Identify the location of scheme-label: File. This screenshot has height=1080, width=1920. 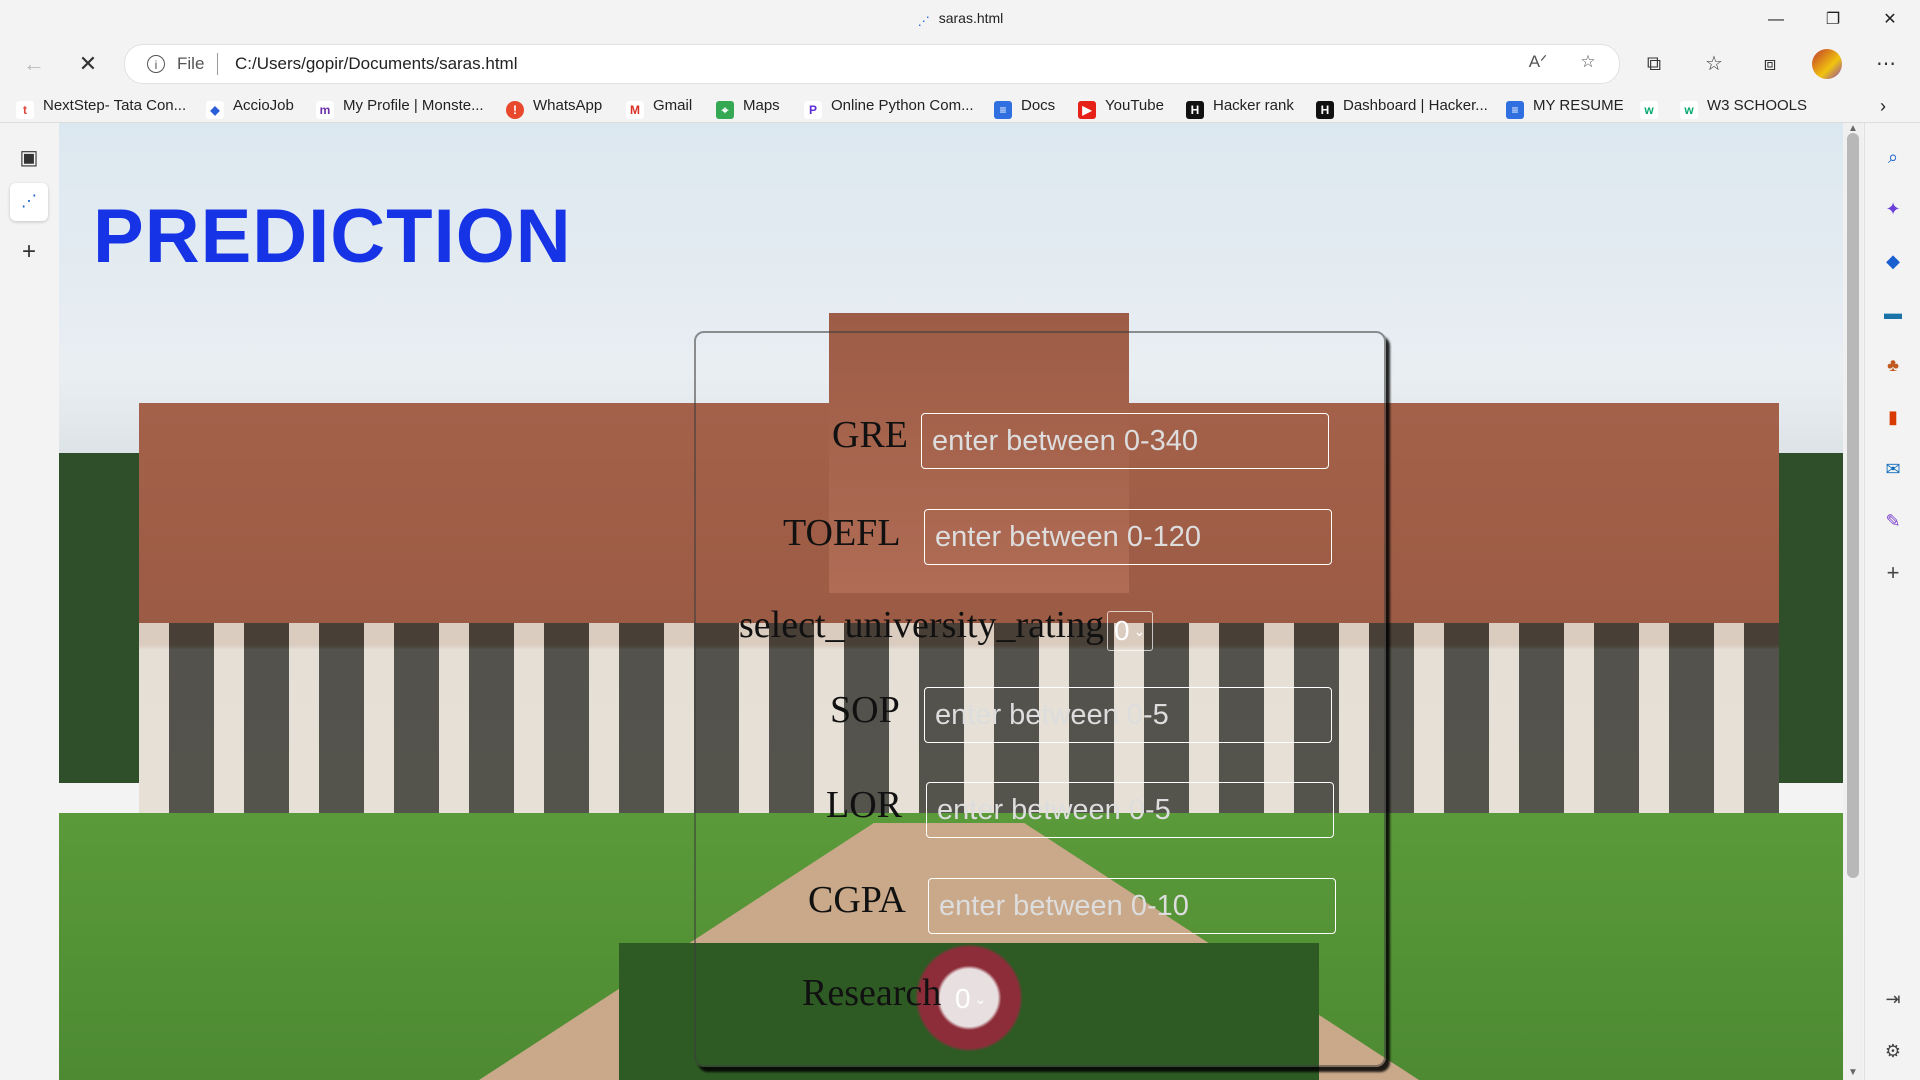
(191, 63).